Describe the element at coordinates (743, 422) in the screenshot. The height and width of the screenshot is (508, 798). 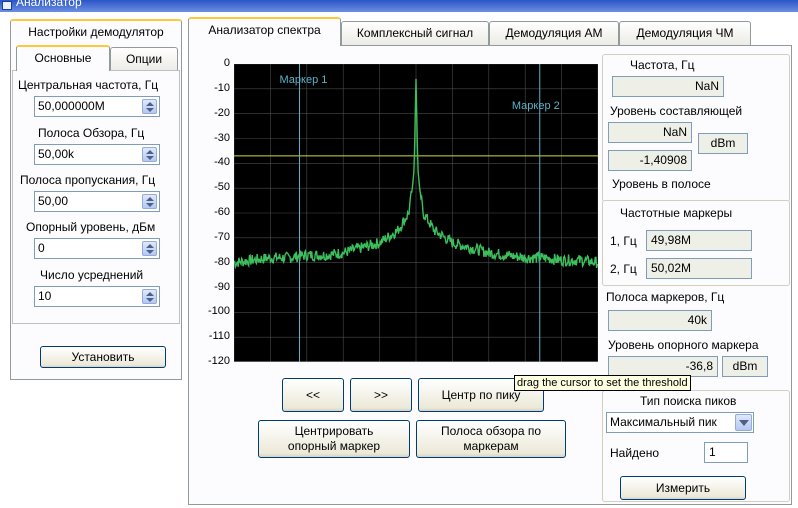
I see `chevron-down-icon` at that location.